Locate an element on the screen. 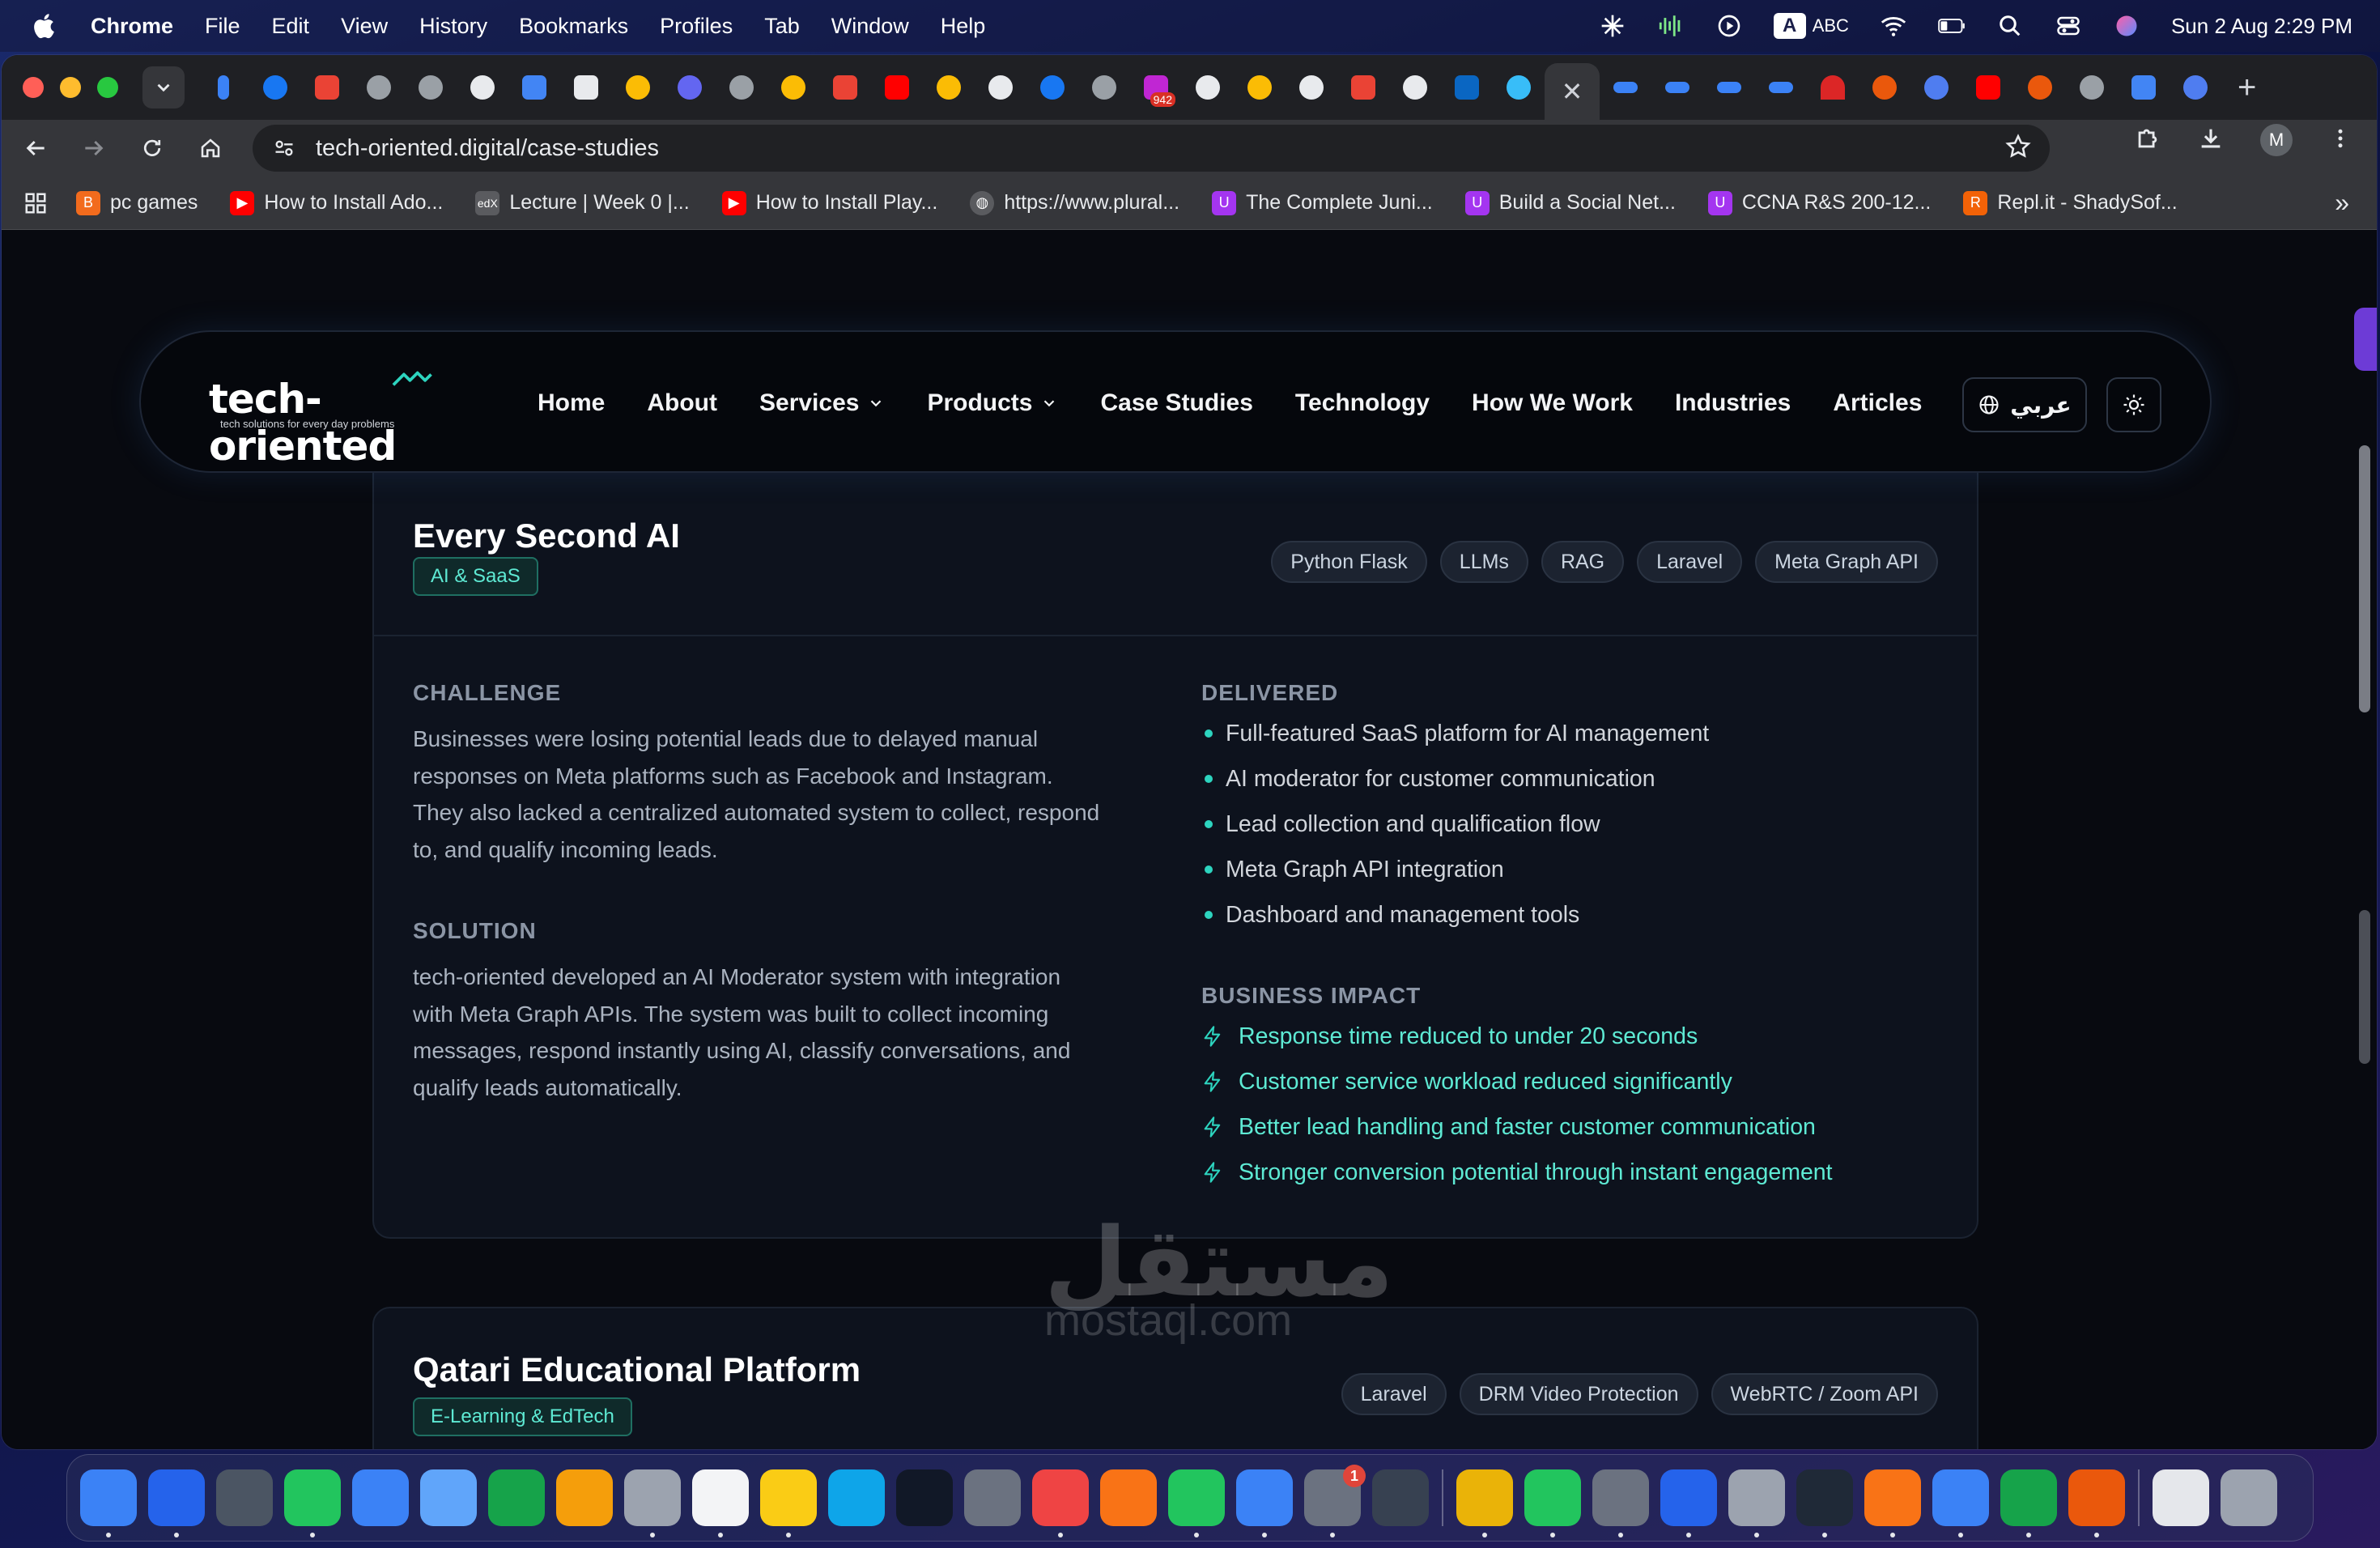 The image size is (2380, 1548). apple-logo-icon is located at coordinates (46, 25).